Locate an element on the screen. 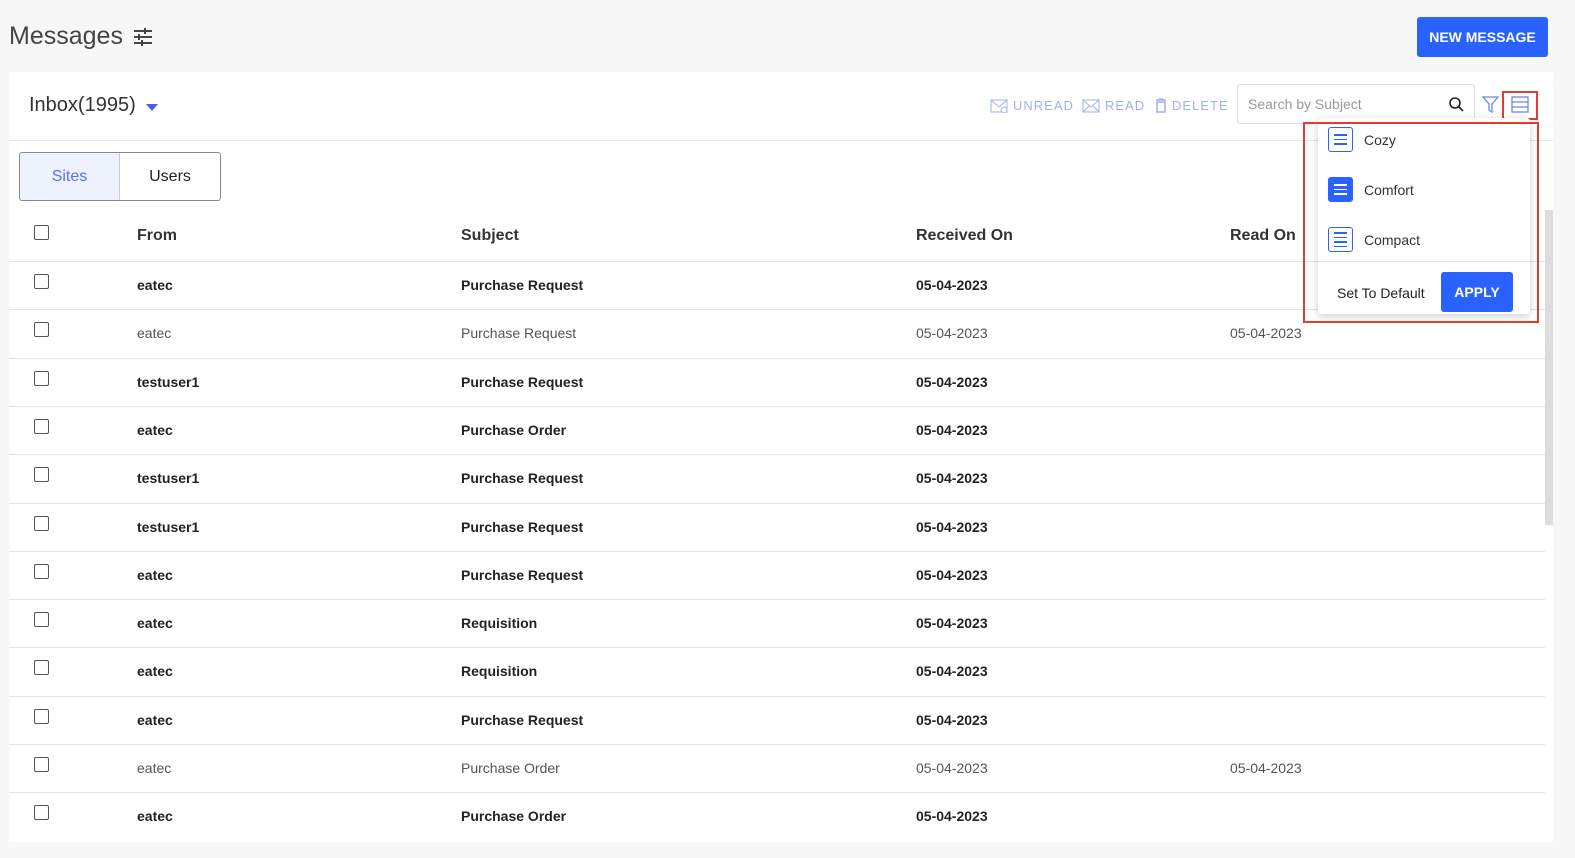 This screenshot has height=858, width=1575. page-title: Messages is located at coordinates (81, 36).